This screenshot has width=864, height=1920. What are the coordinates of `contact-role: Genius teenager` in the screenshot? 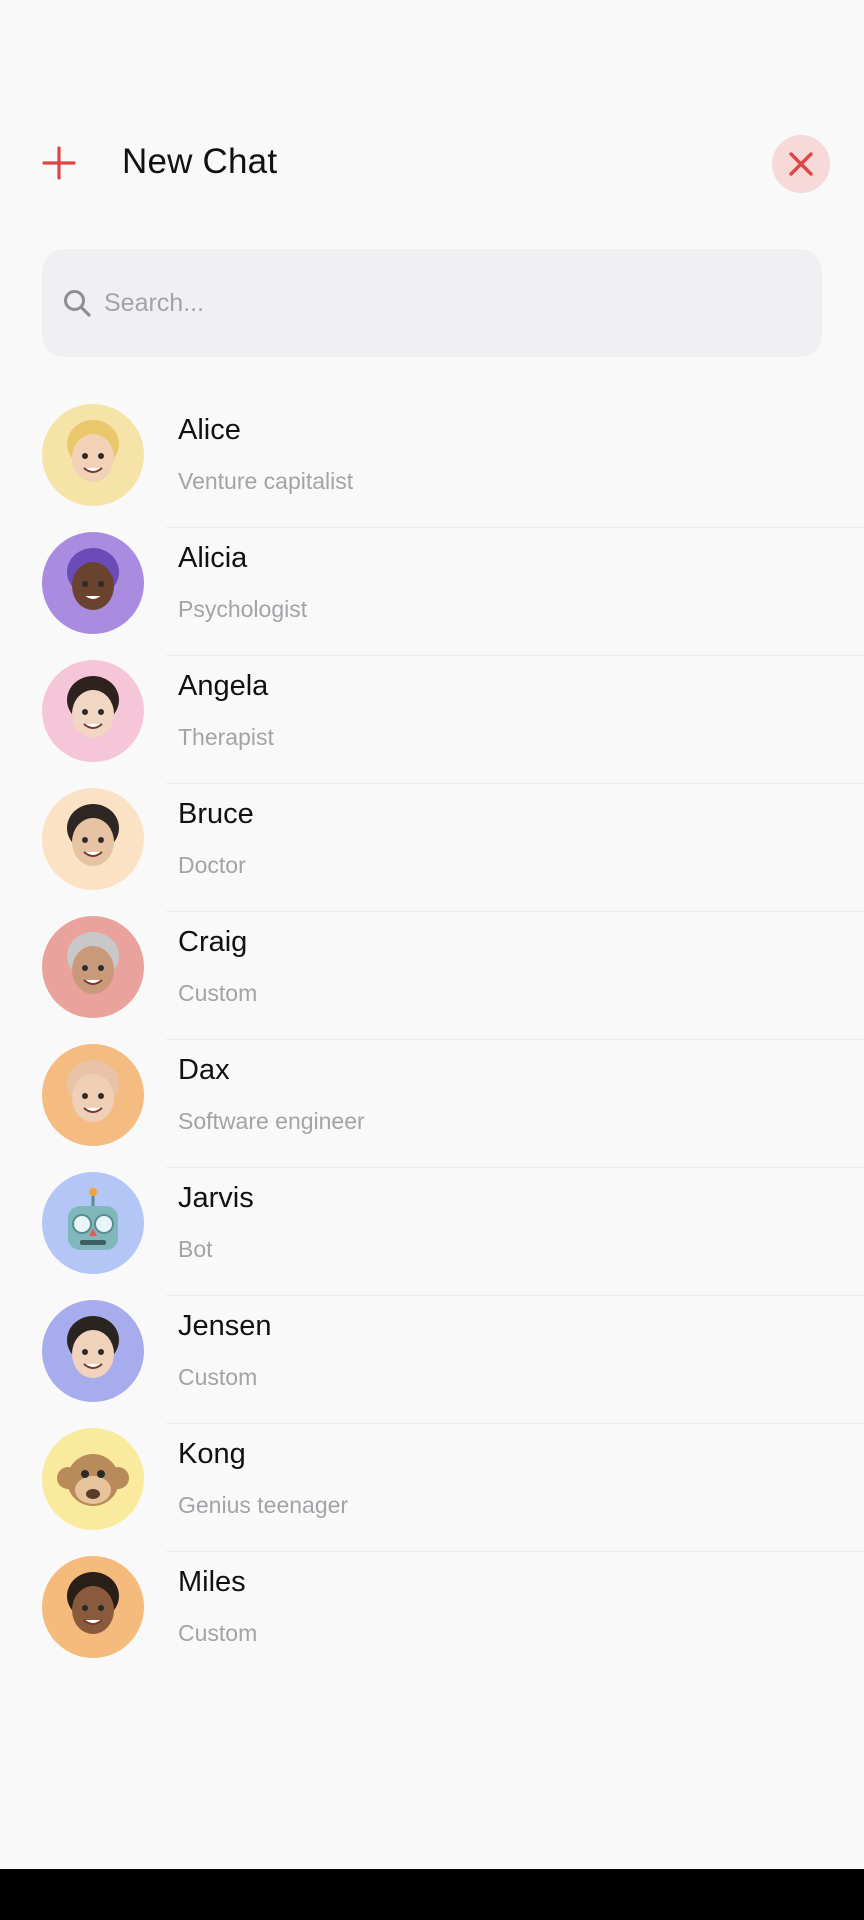 It's located at (263, 1505).